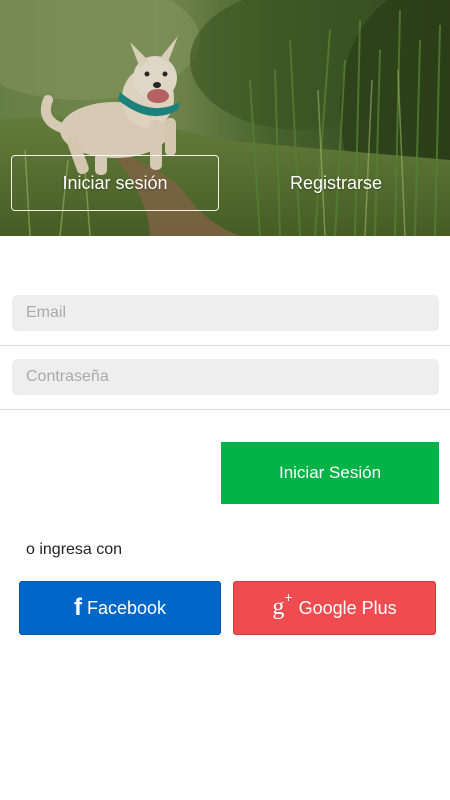 Image resolution: width=450 pixels, height=800 pixels. Describe the element at coordinates (330, 473) in the screenshot. I see `login-button: Iniciar Sesión` at that location.